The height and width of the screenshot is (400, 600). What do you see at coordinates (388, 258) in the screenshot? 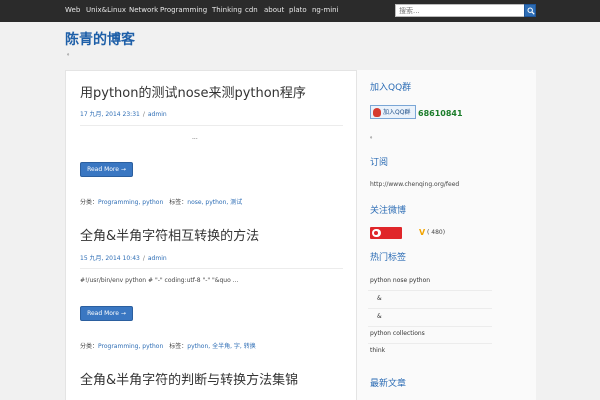
I see `widget-title-tags: 热门标签` at bounding box center [388, 258].